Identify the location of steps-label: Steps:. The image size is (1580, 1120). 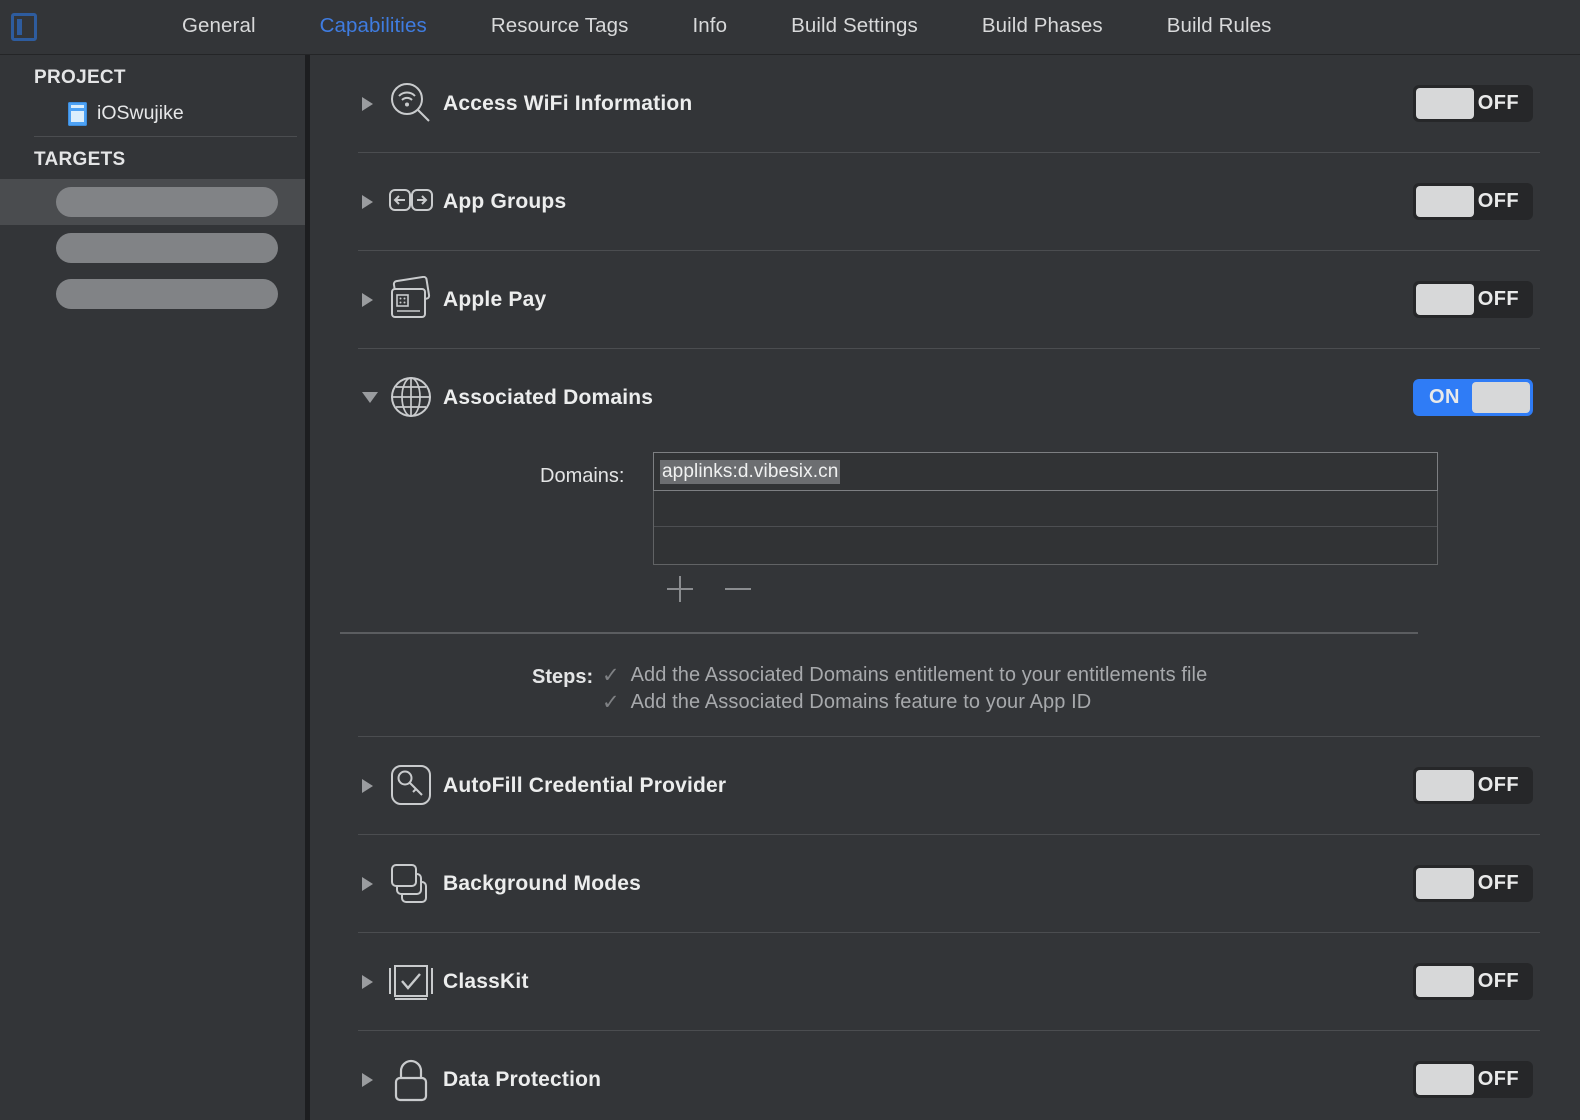
(563, 677).